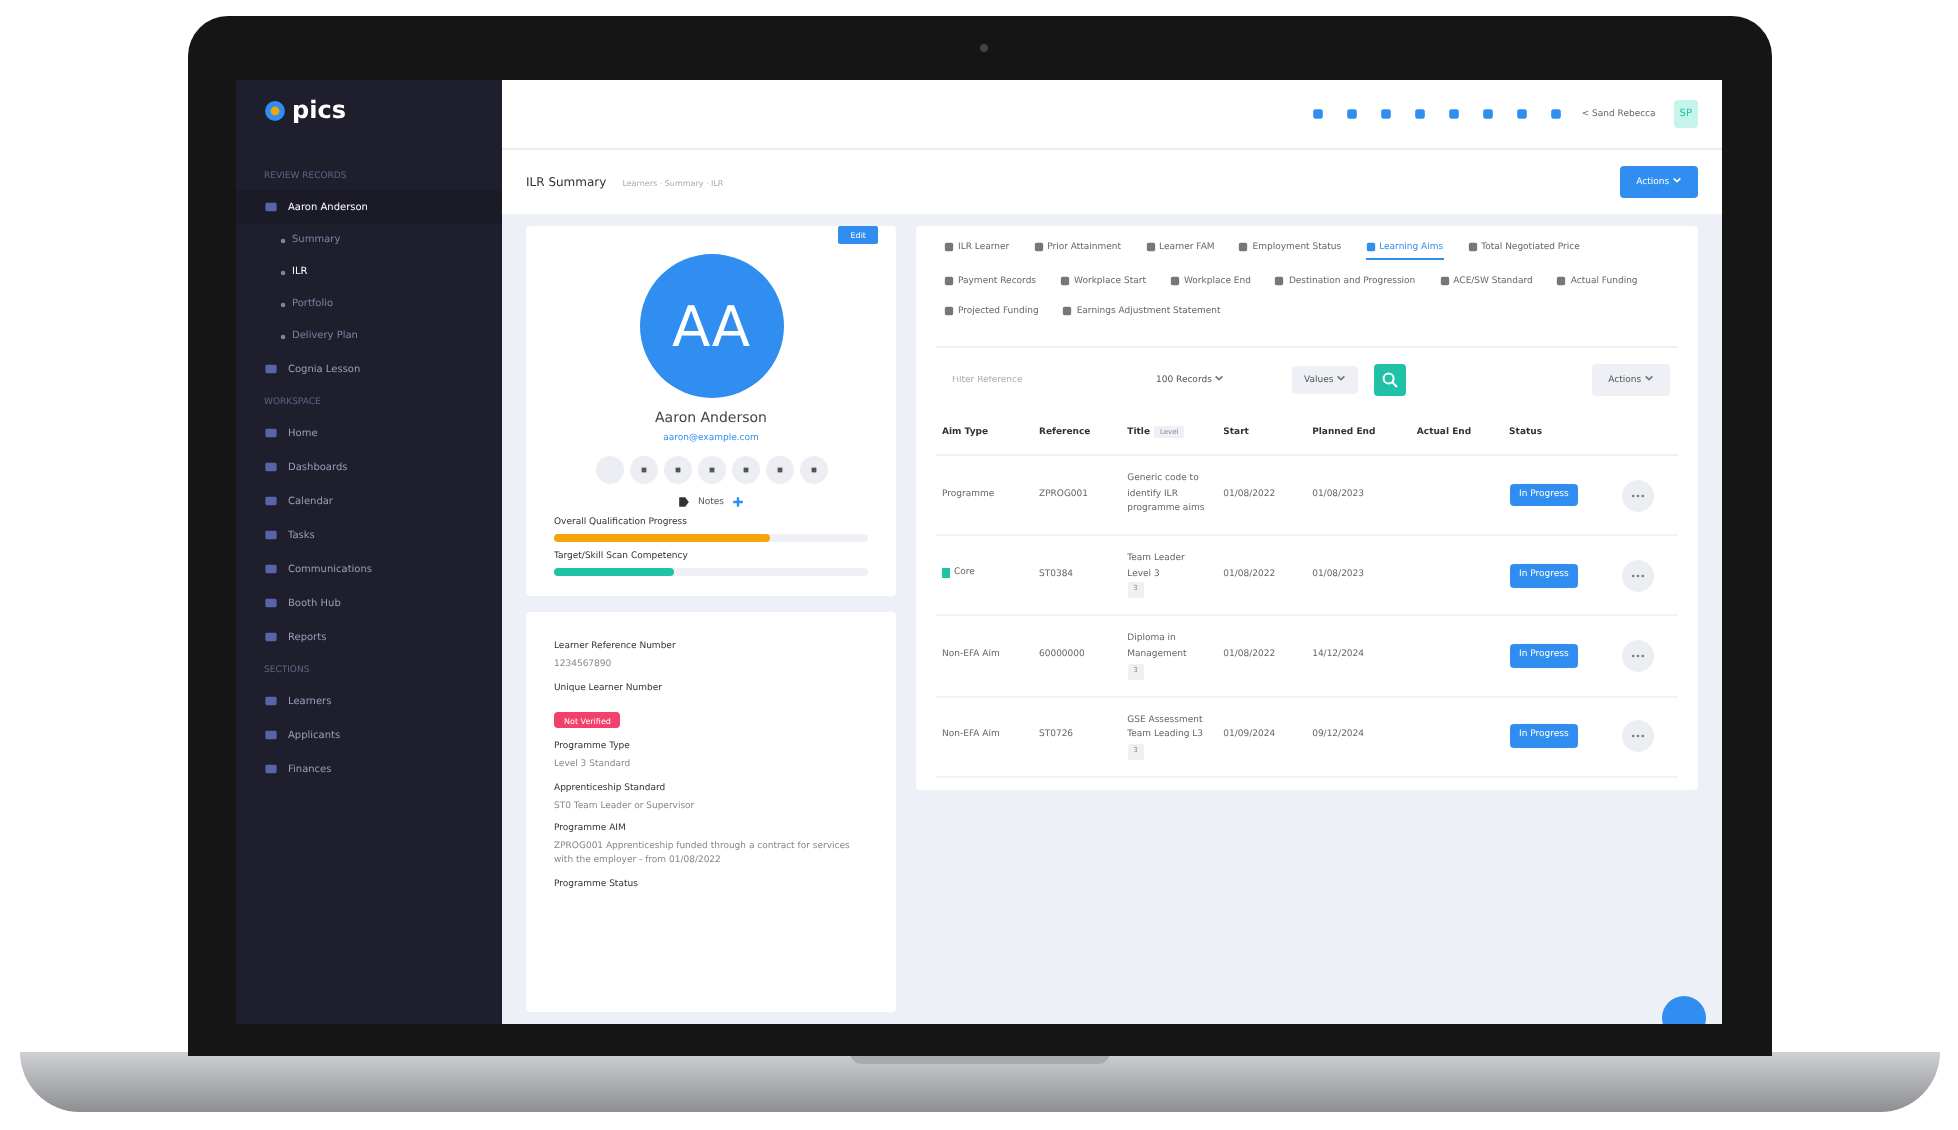 The width and height of the screenshot is (1958, 1130). Describe the element at coordinates (643, 470) in the screenshot. I see `document-button` at that location.